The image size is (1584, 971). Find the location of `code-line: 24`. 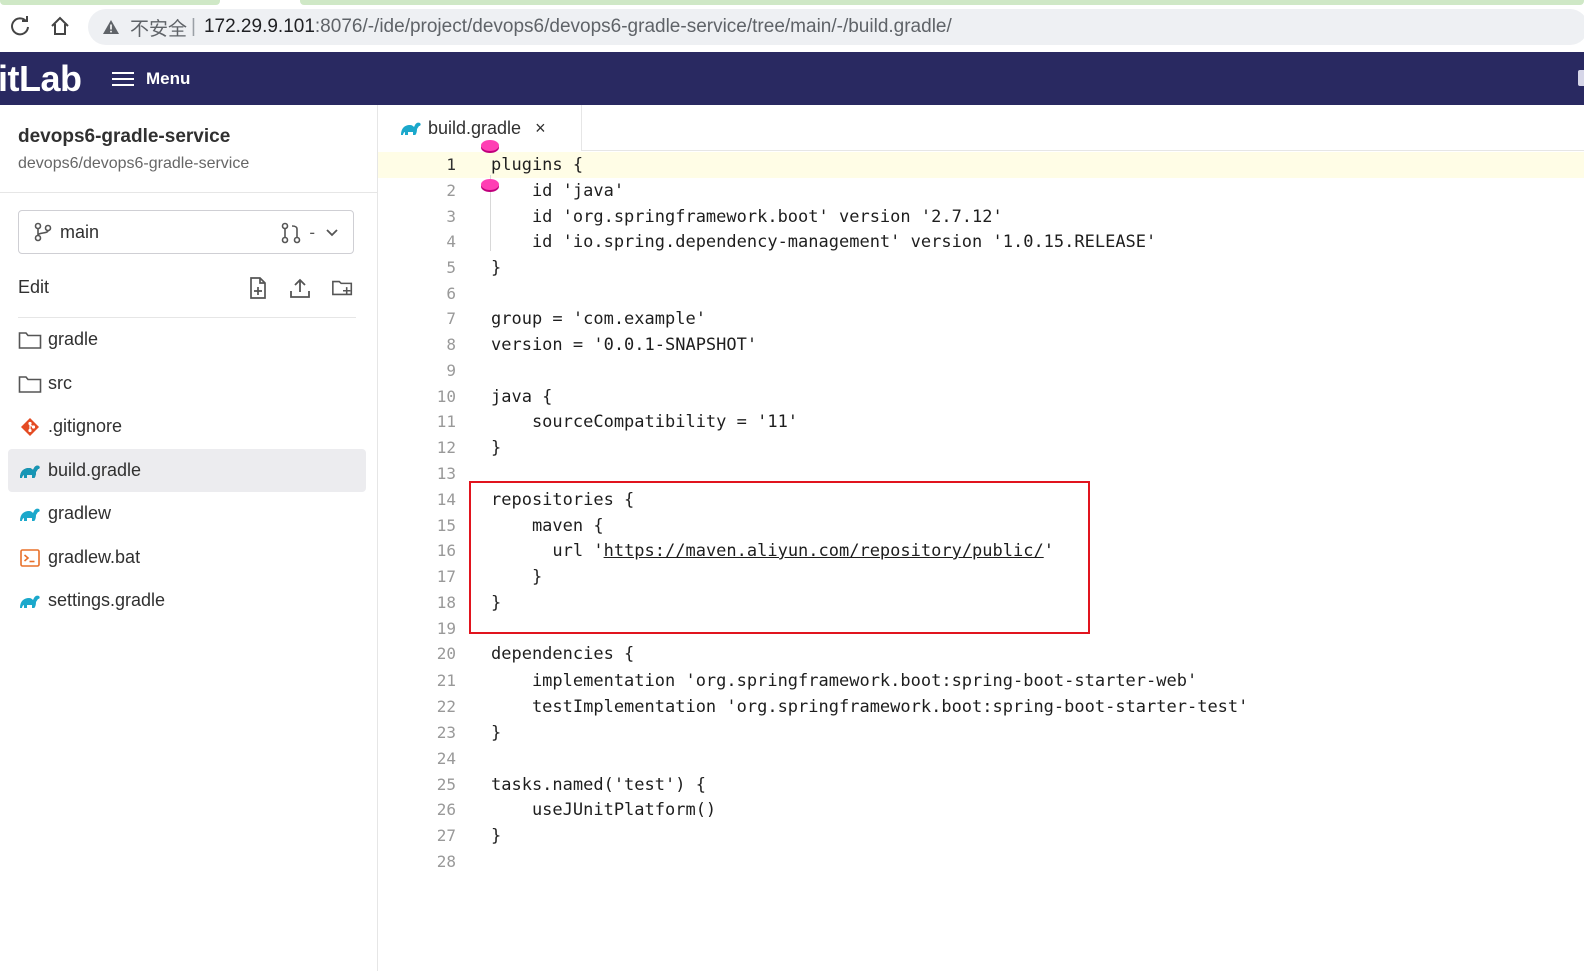

code-line: 24 is located at coordinates (981, 759).